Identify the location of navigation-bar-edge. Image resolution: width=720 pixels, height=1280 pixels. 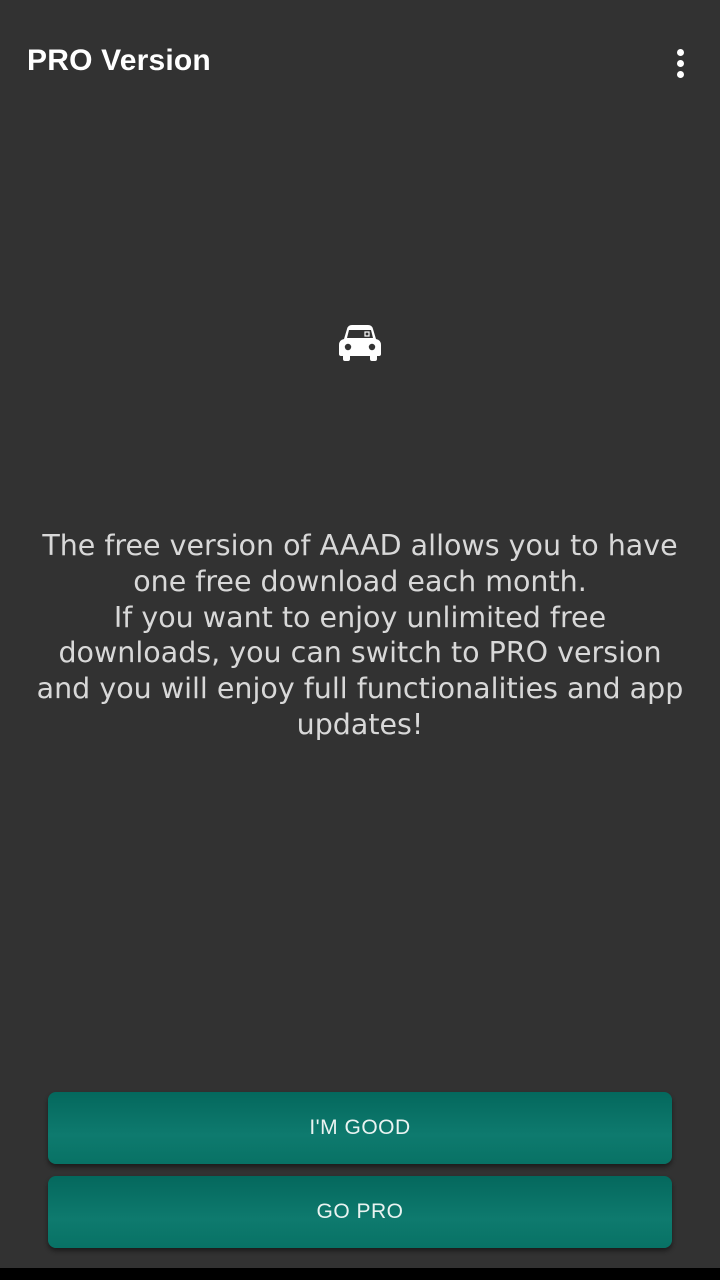
(360, 1274).